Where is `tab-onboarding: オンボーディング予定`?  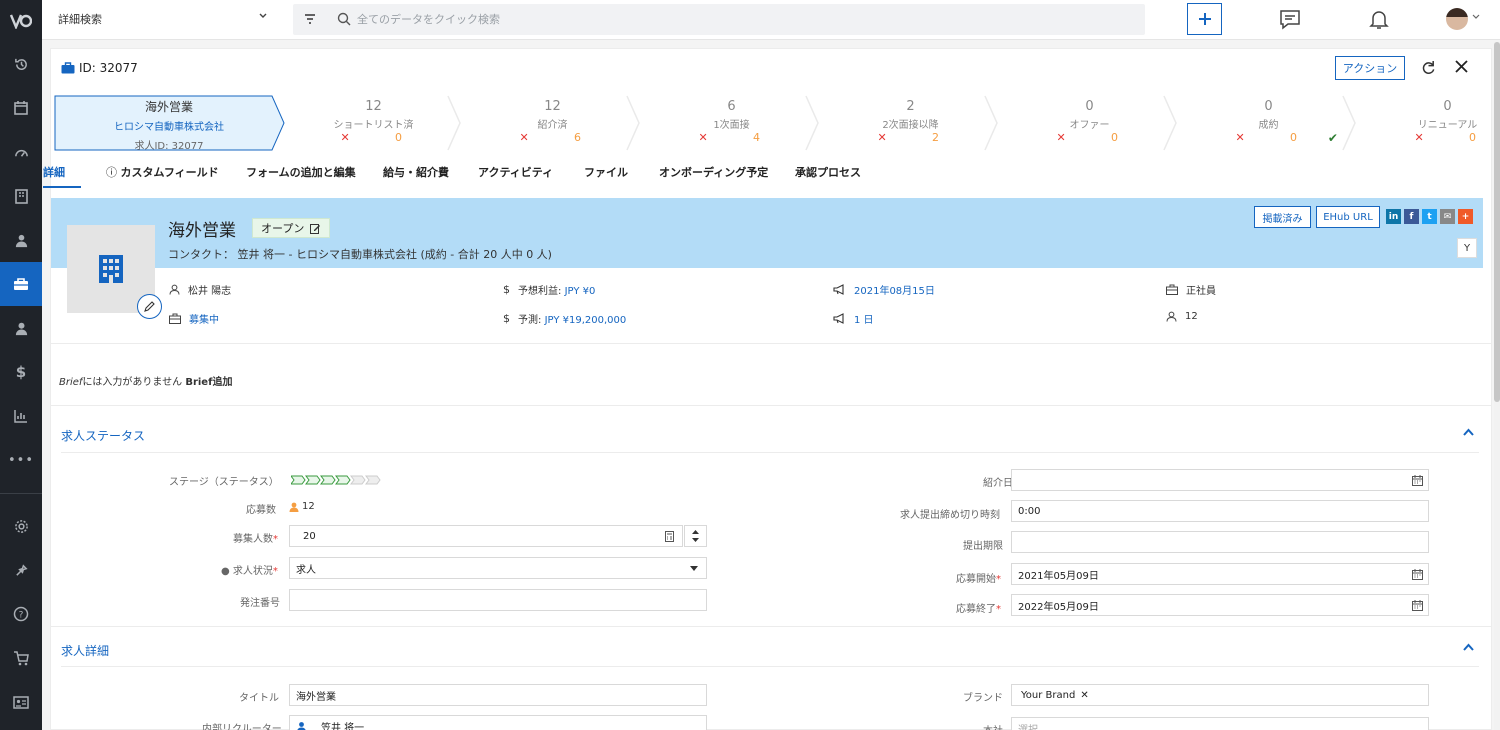 tab-onboarding: オンボーディング予定 is located at coordinates (713, 172).